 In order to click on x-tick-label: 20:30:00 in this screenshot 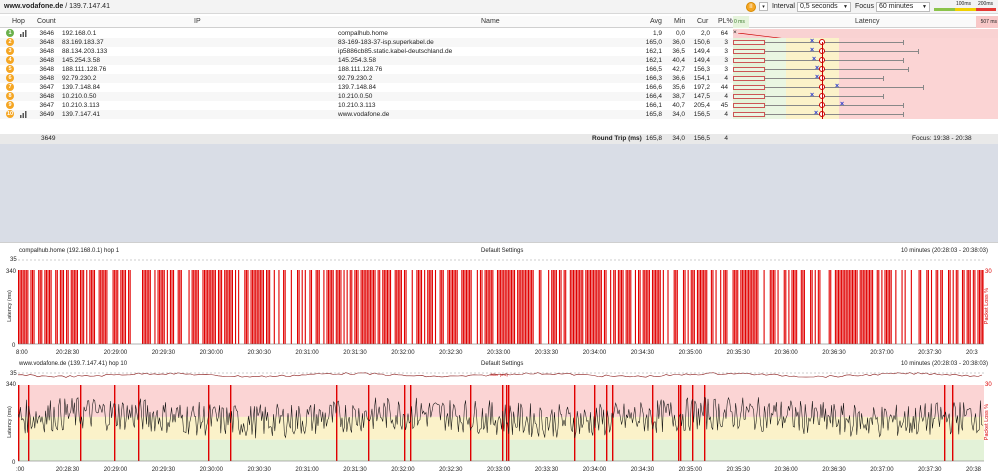, I will do `click(211, 470)`.